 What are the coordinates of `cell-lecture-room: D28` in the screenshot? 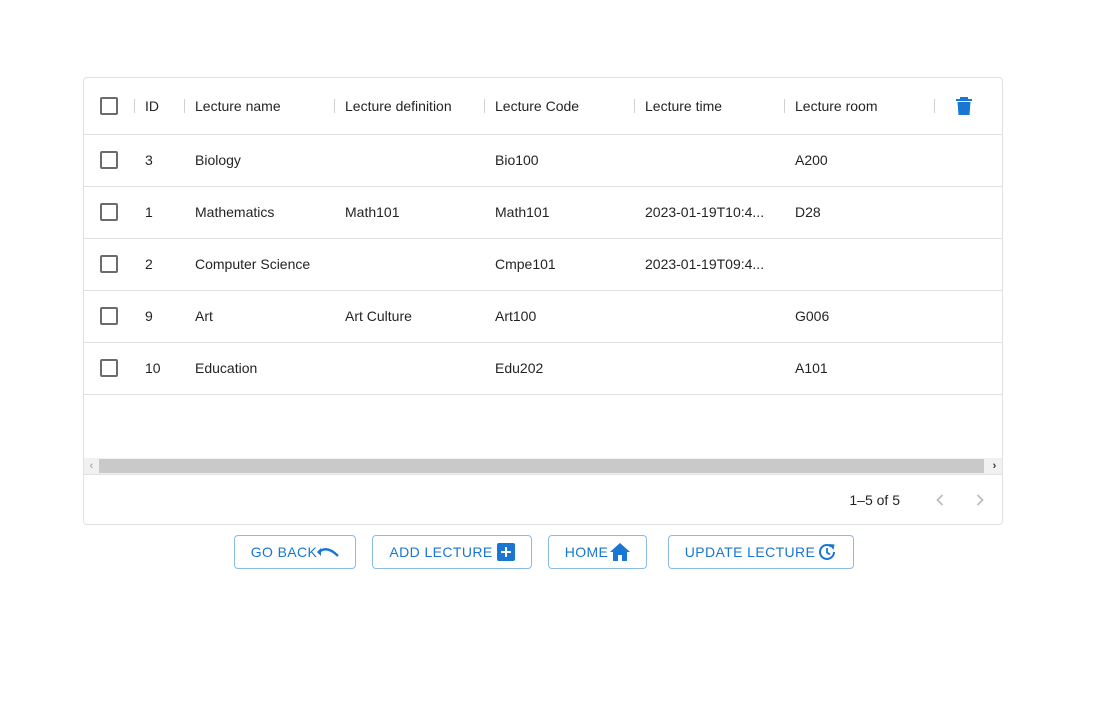 It's located at (808, 212).